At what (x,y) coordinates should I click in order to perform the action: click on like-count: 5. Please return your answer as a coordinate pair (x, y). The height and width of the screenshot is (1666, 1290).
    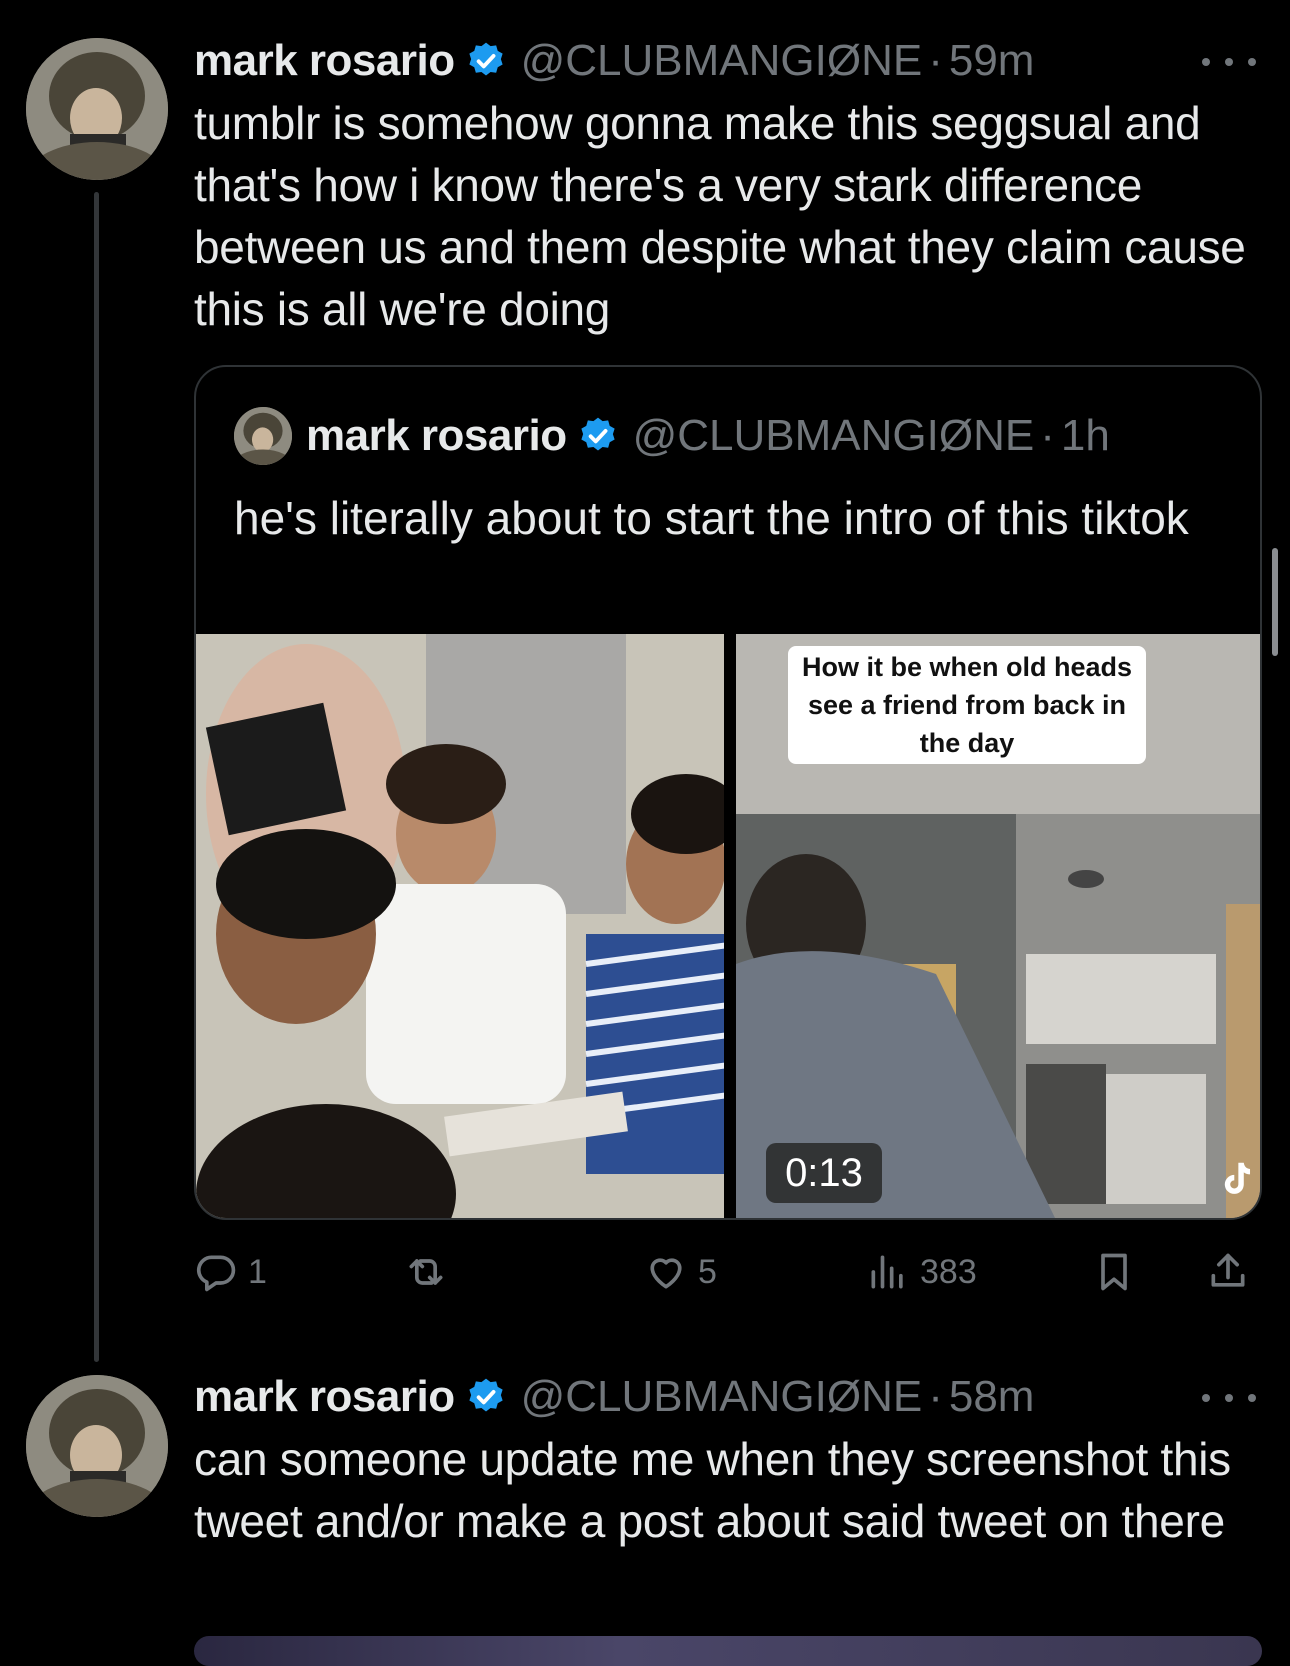
    Looking at the image, I should click on (707, 1271).